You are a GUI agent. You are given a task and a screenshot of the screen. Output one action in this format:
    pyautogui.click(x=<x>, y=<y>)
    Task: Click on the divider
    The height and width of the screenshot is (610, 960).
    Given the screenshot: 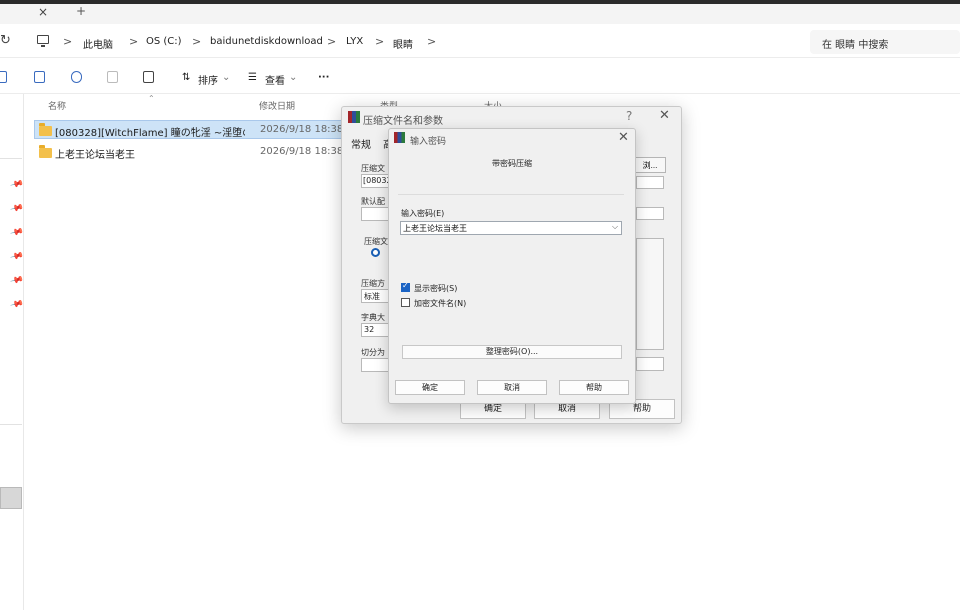 What is the action you would take?
    pyautogui.click(x=511, y=194)
    